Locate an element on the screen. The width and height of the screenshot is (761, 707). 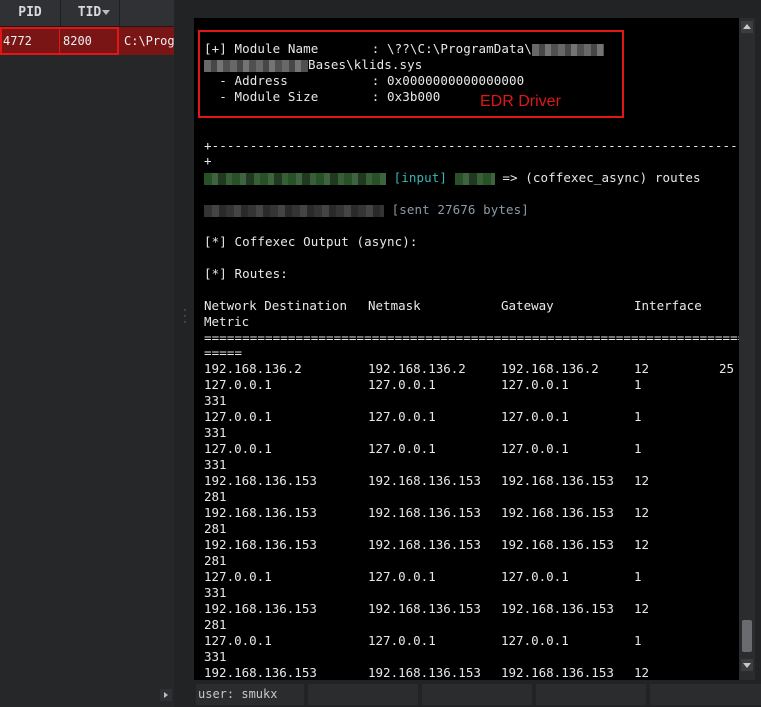
status-user: user: smukx is located at coordinates (250, 694).